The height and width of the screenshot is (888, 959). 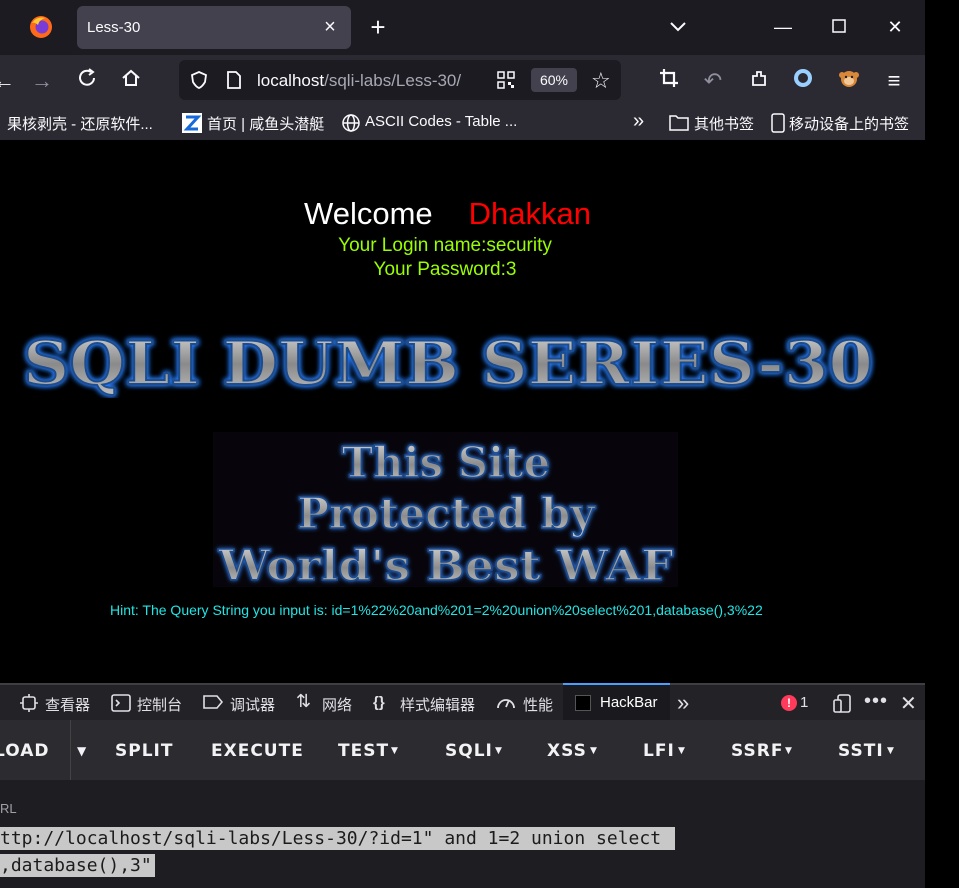 I want to click on url-text: localhost/sqli-labs/Less-30/, so click(x=359, y=81).